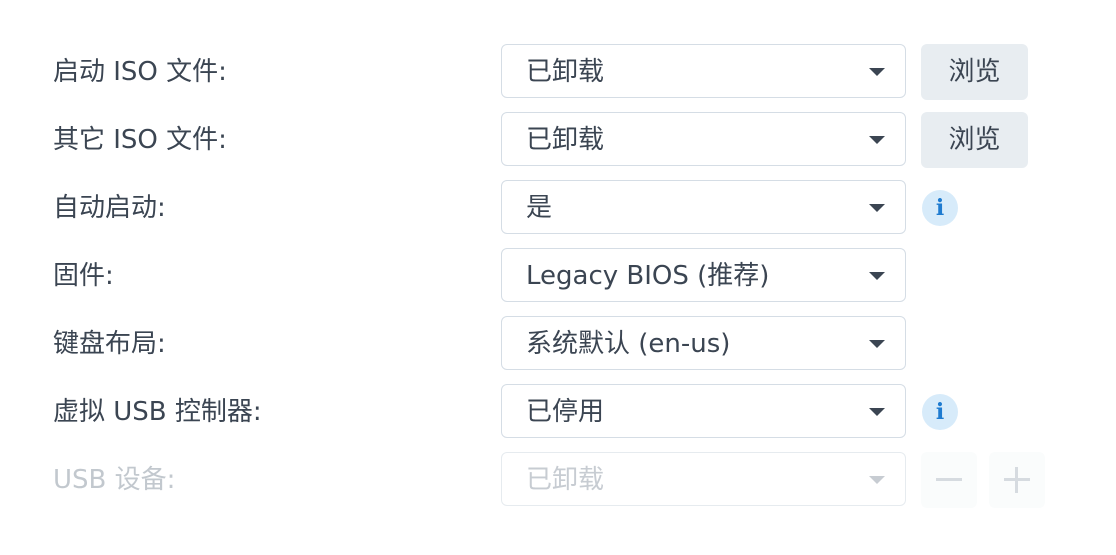 The width and height of the screenshot is (1116, 555). I want to click on usb-device-select: 已卸载, so click(703, 479).